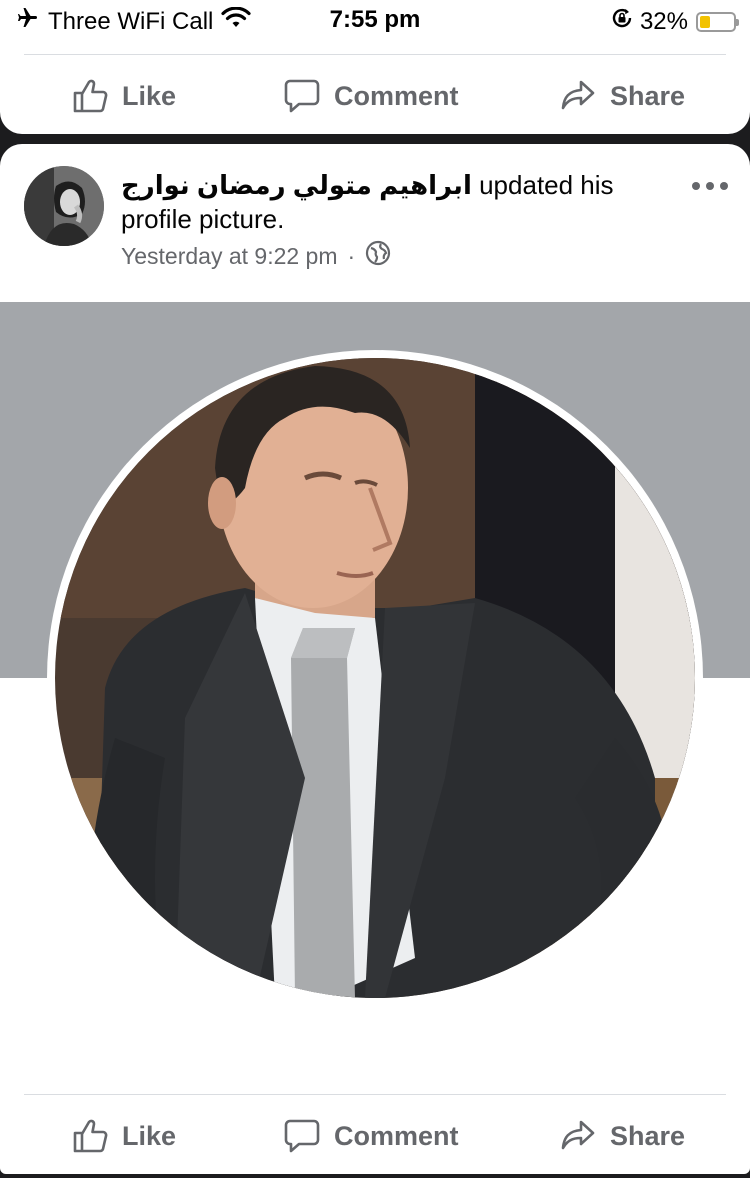 The height and width of the screenshot is (1178, 750). Describe the element at coordinates (64, 206) in the screenshot. I see `author-avatar` at that location.